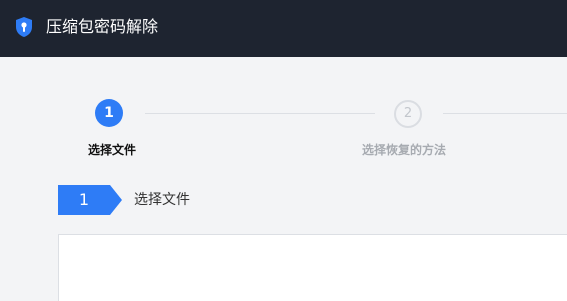 This screenshot has width=567, height=301. I want to click on section-header: 1 选择文件, so click(208, 200).